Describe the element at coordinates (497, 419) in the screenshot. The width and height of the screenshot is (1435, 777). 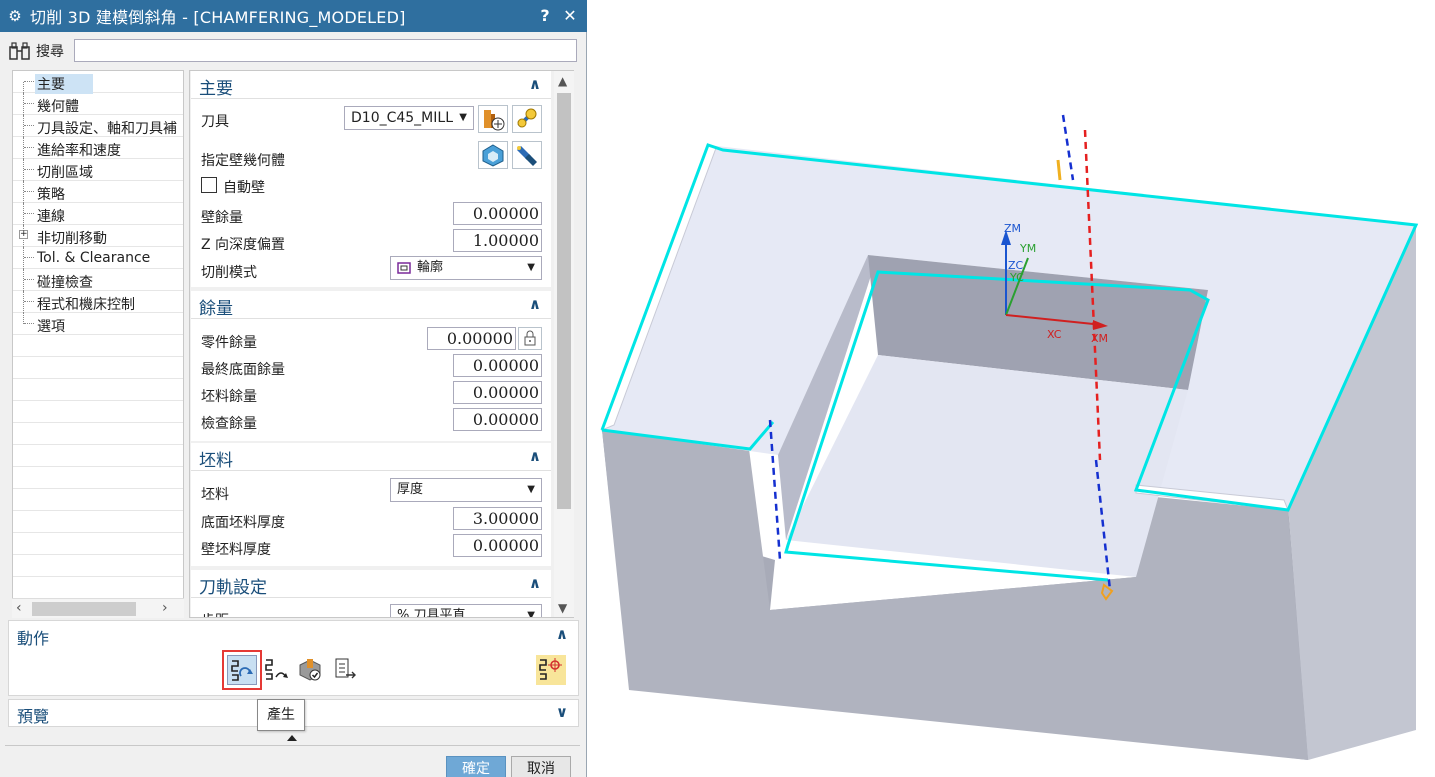
I see `check-stock-input: 0.00000` at that location.